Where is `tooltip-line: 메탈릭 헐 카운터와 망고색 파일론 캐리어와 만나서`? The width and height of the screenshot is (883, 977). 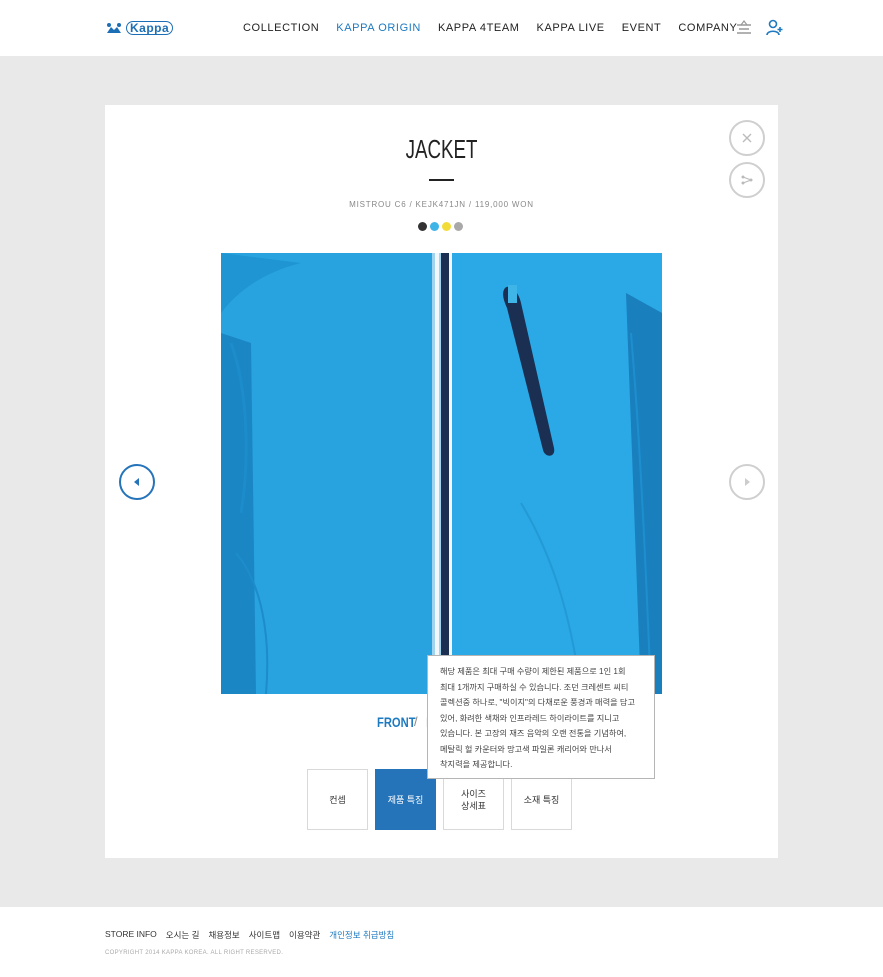 tooltip-line: 메탈릭 헐 카운터와 망고색 파일론 캐리어와 만나서 is located at coordinates (526, 749).